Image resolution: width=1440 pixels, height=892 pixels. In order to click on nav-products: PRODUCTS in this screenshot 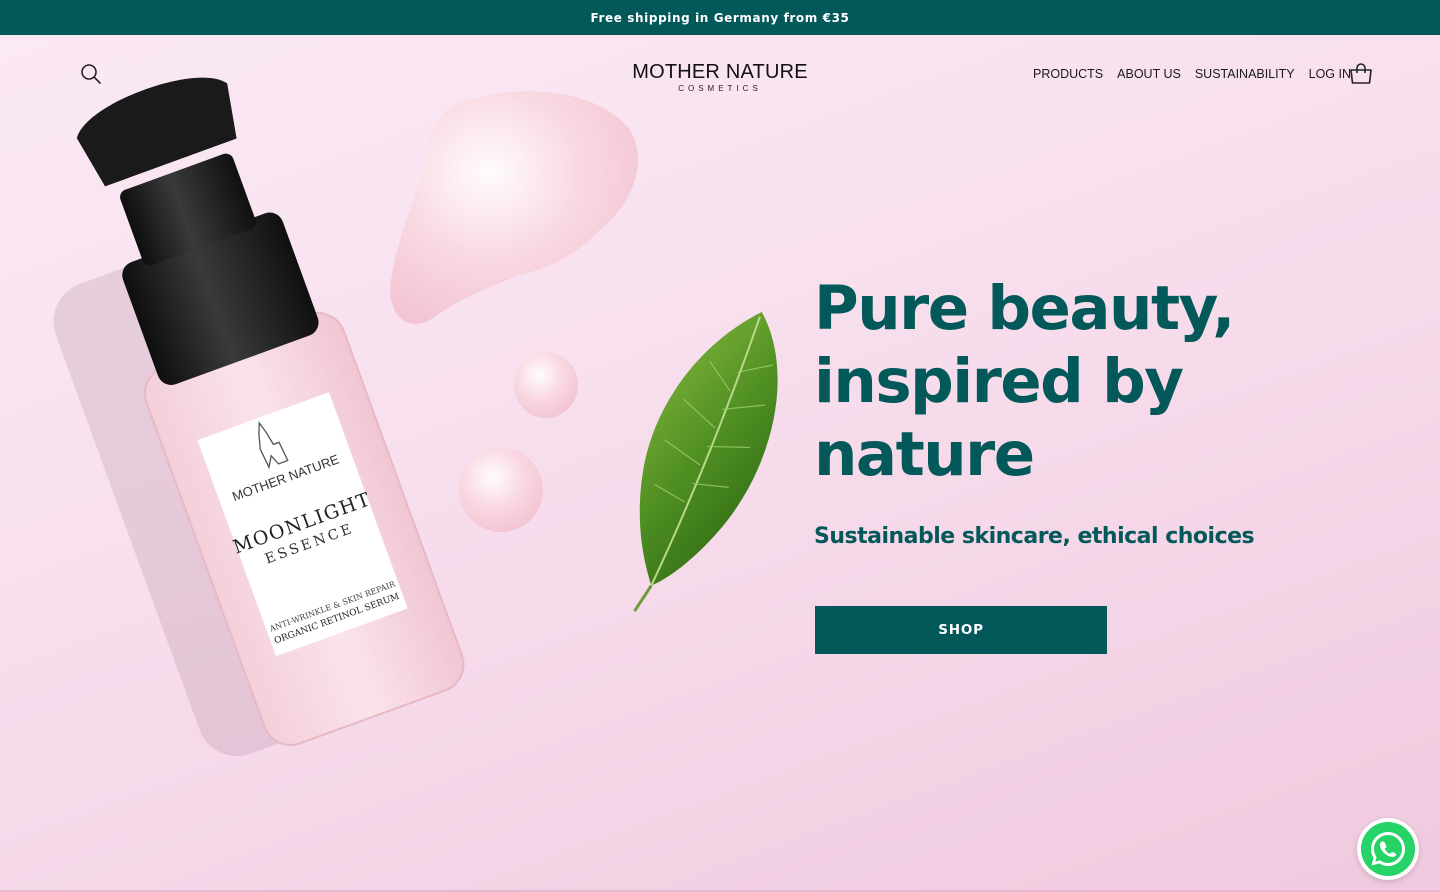, I will do `click(1068, 74)`.